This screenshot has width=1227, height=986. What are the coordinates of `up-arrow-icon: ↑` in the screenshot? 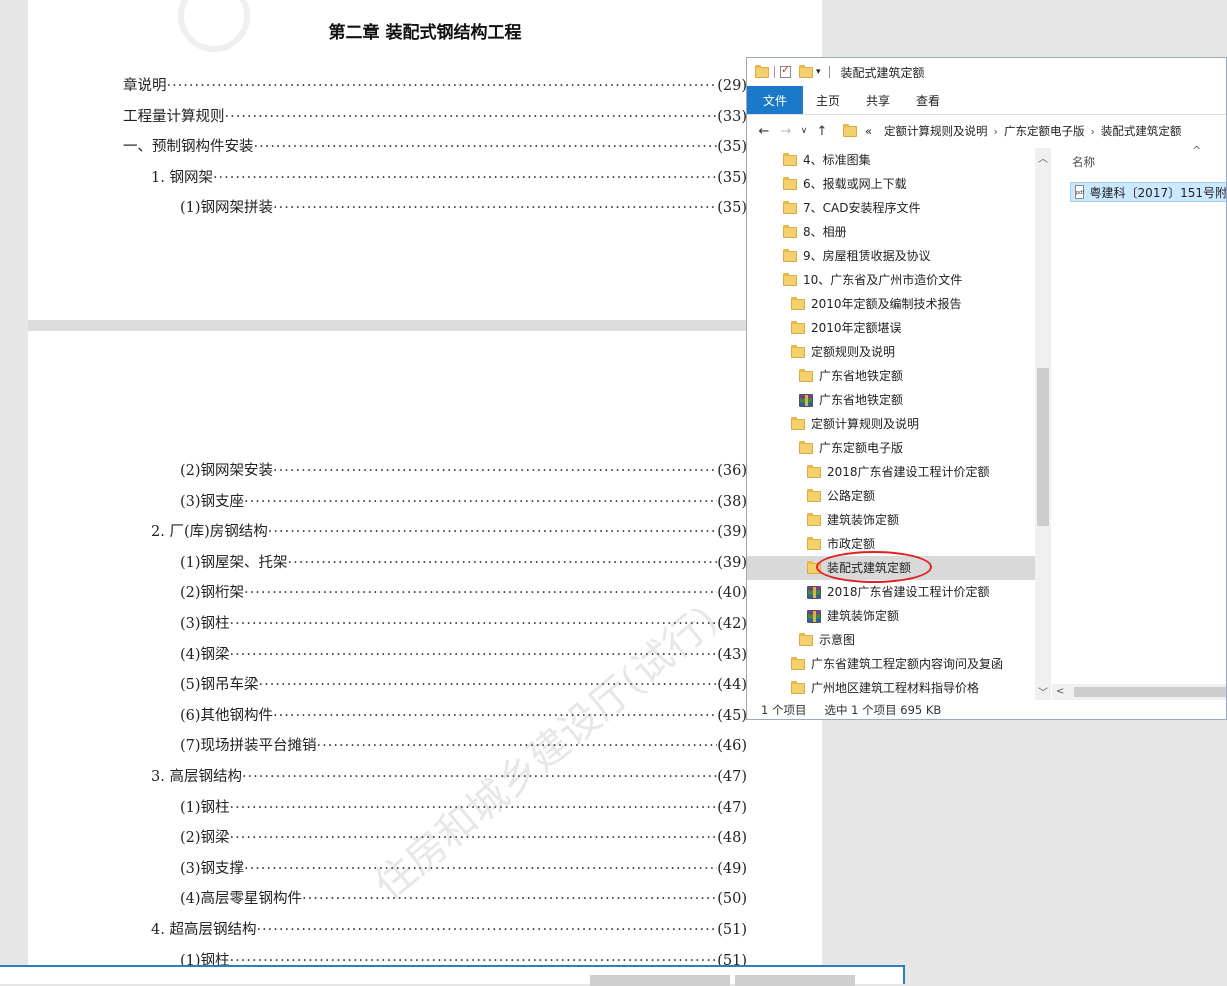 It's located at (822, 131).